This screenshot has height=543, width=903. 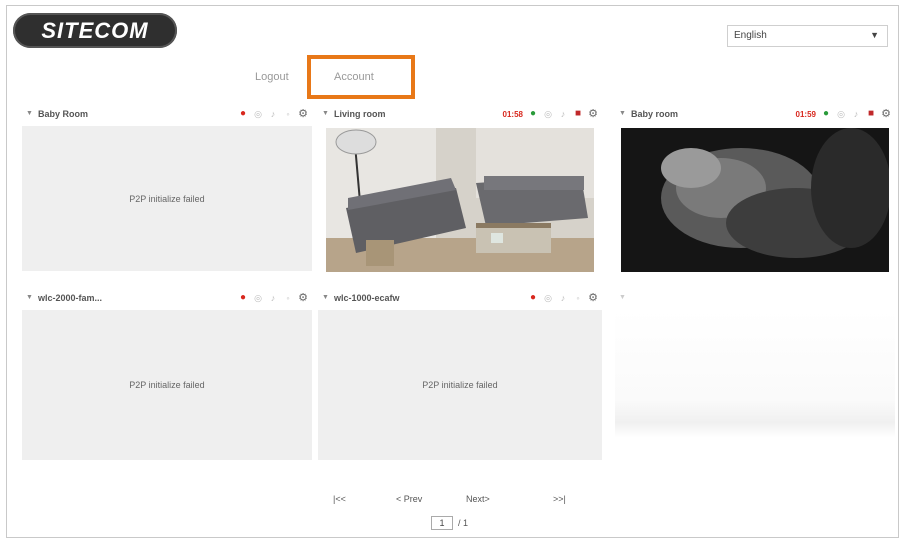 I want to click on sitecom-logo: SITECOM, so click(x=95, y=30).